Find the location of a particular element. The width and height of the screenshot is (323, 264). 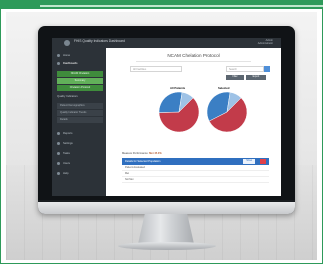

monitor-base is located at coordinates (167, 246).